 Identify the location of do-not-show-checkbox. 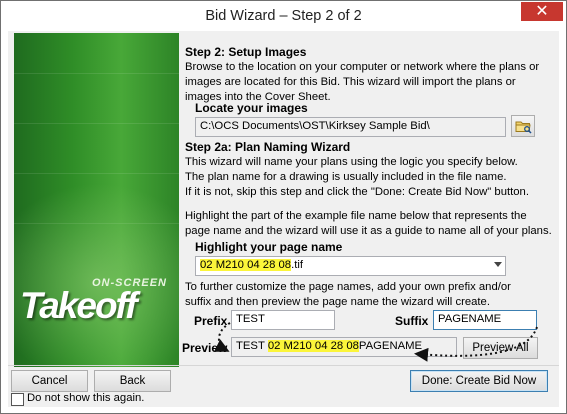
(17, 399).